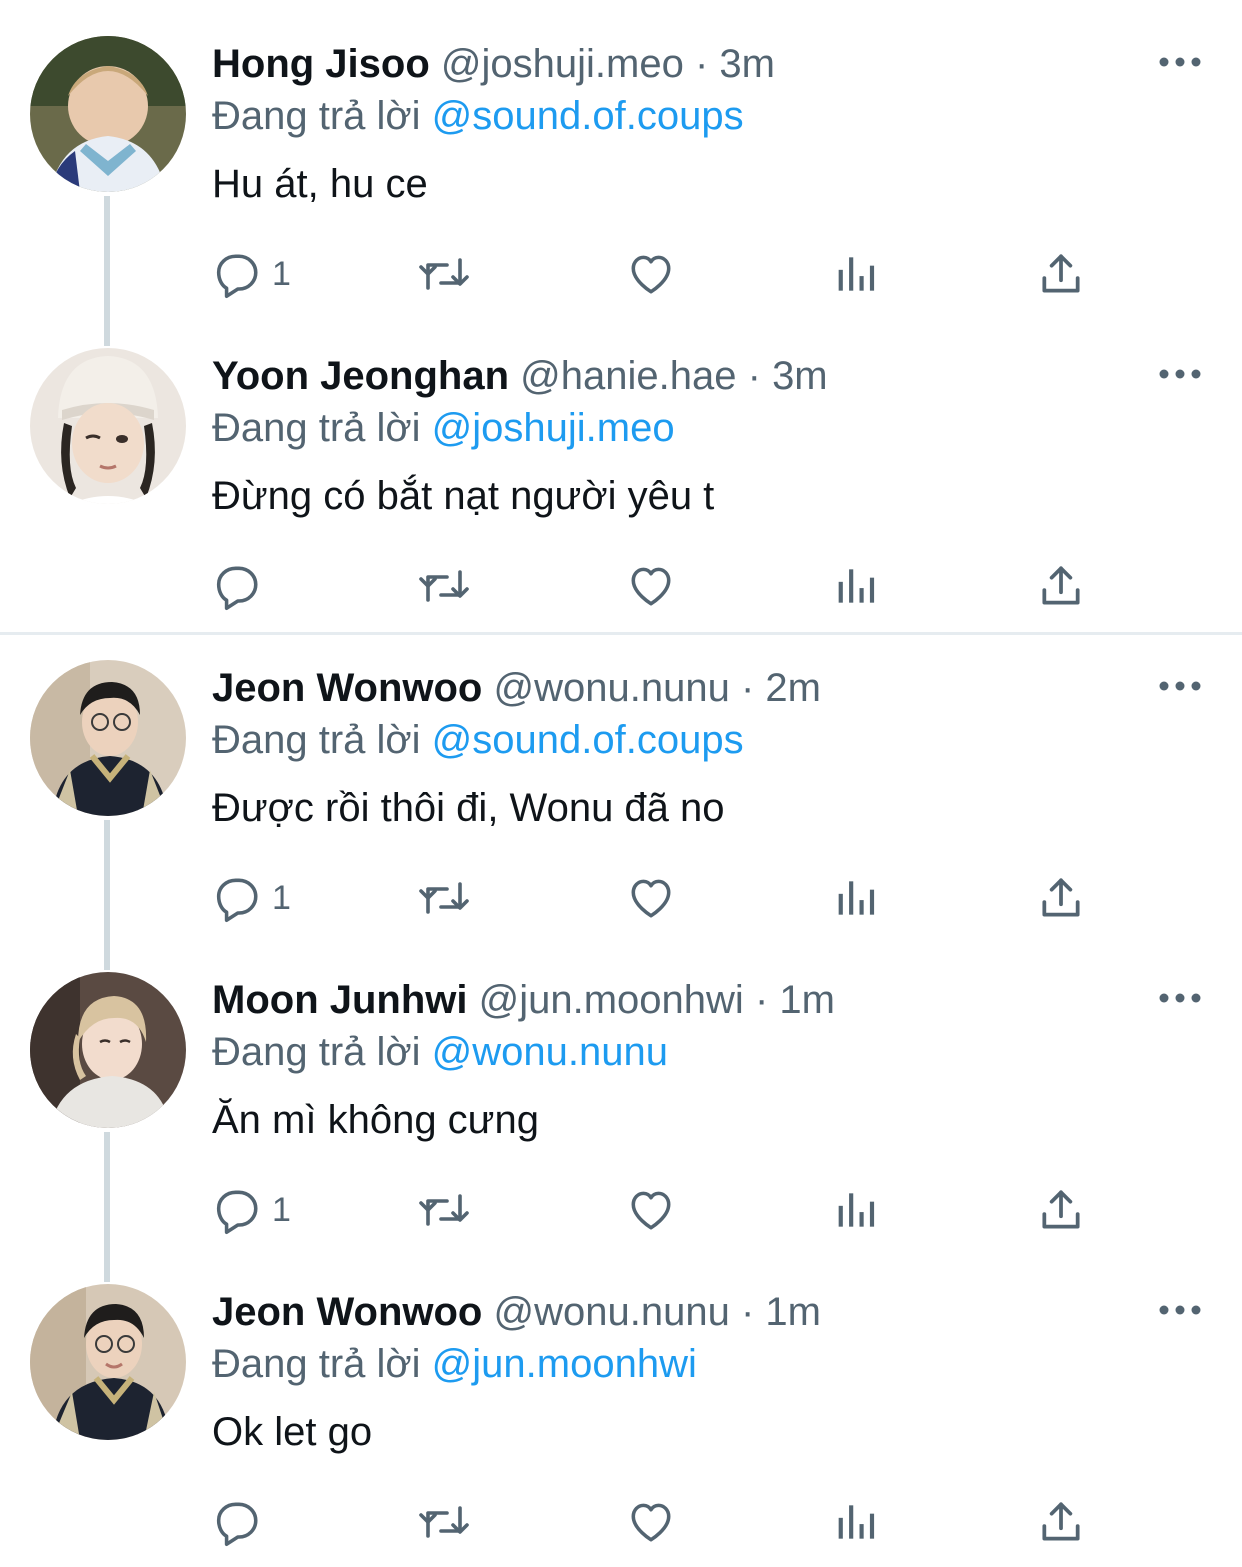 Image resolution: width=1242 pixels, height=1567 pixels. What do you see at coordinates (550, 1052) in the screenshot?
I see `mention-link: @wonu.nunu` at bounding box center [550, 1052].